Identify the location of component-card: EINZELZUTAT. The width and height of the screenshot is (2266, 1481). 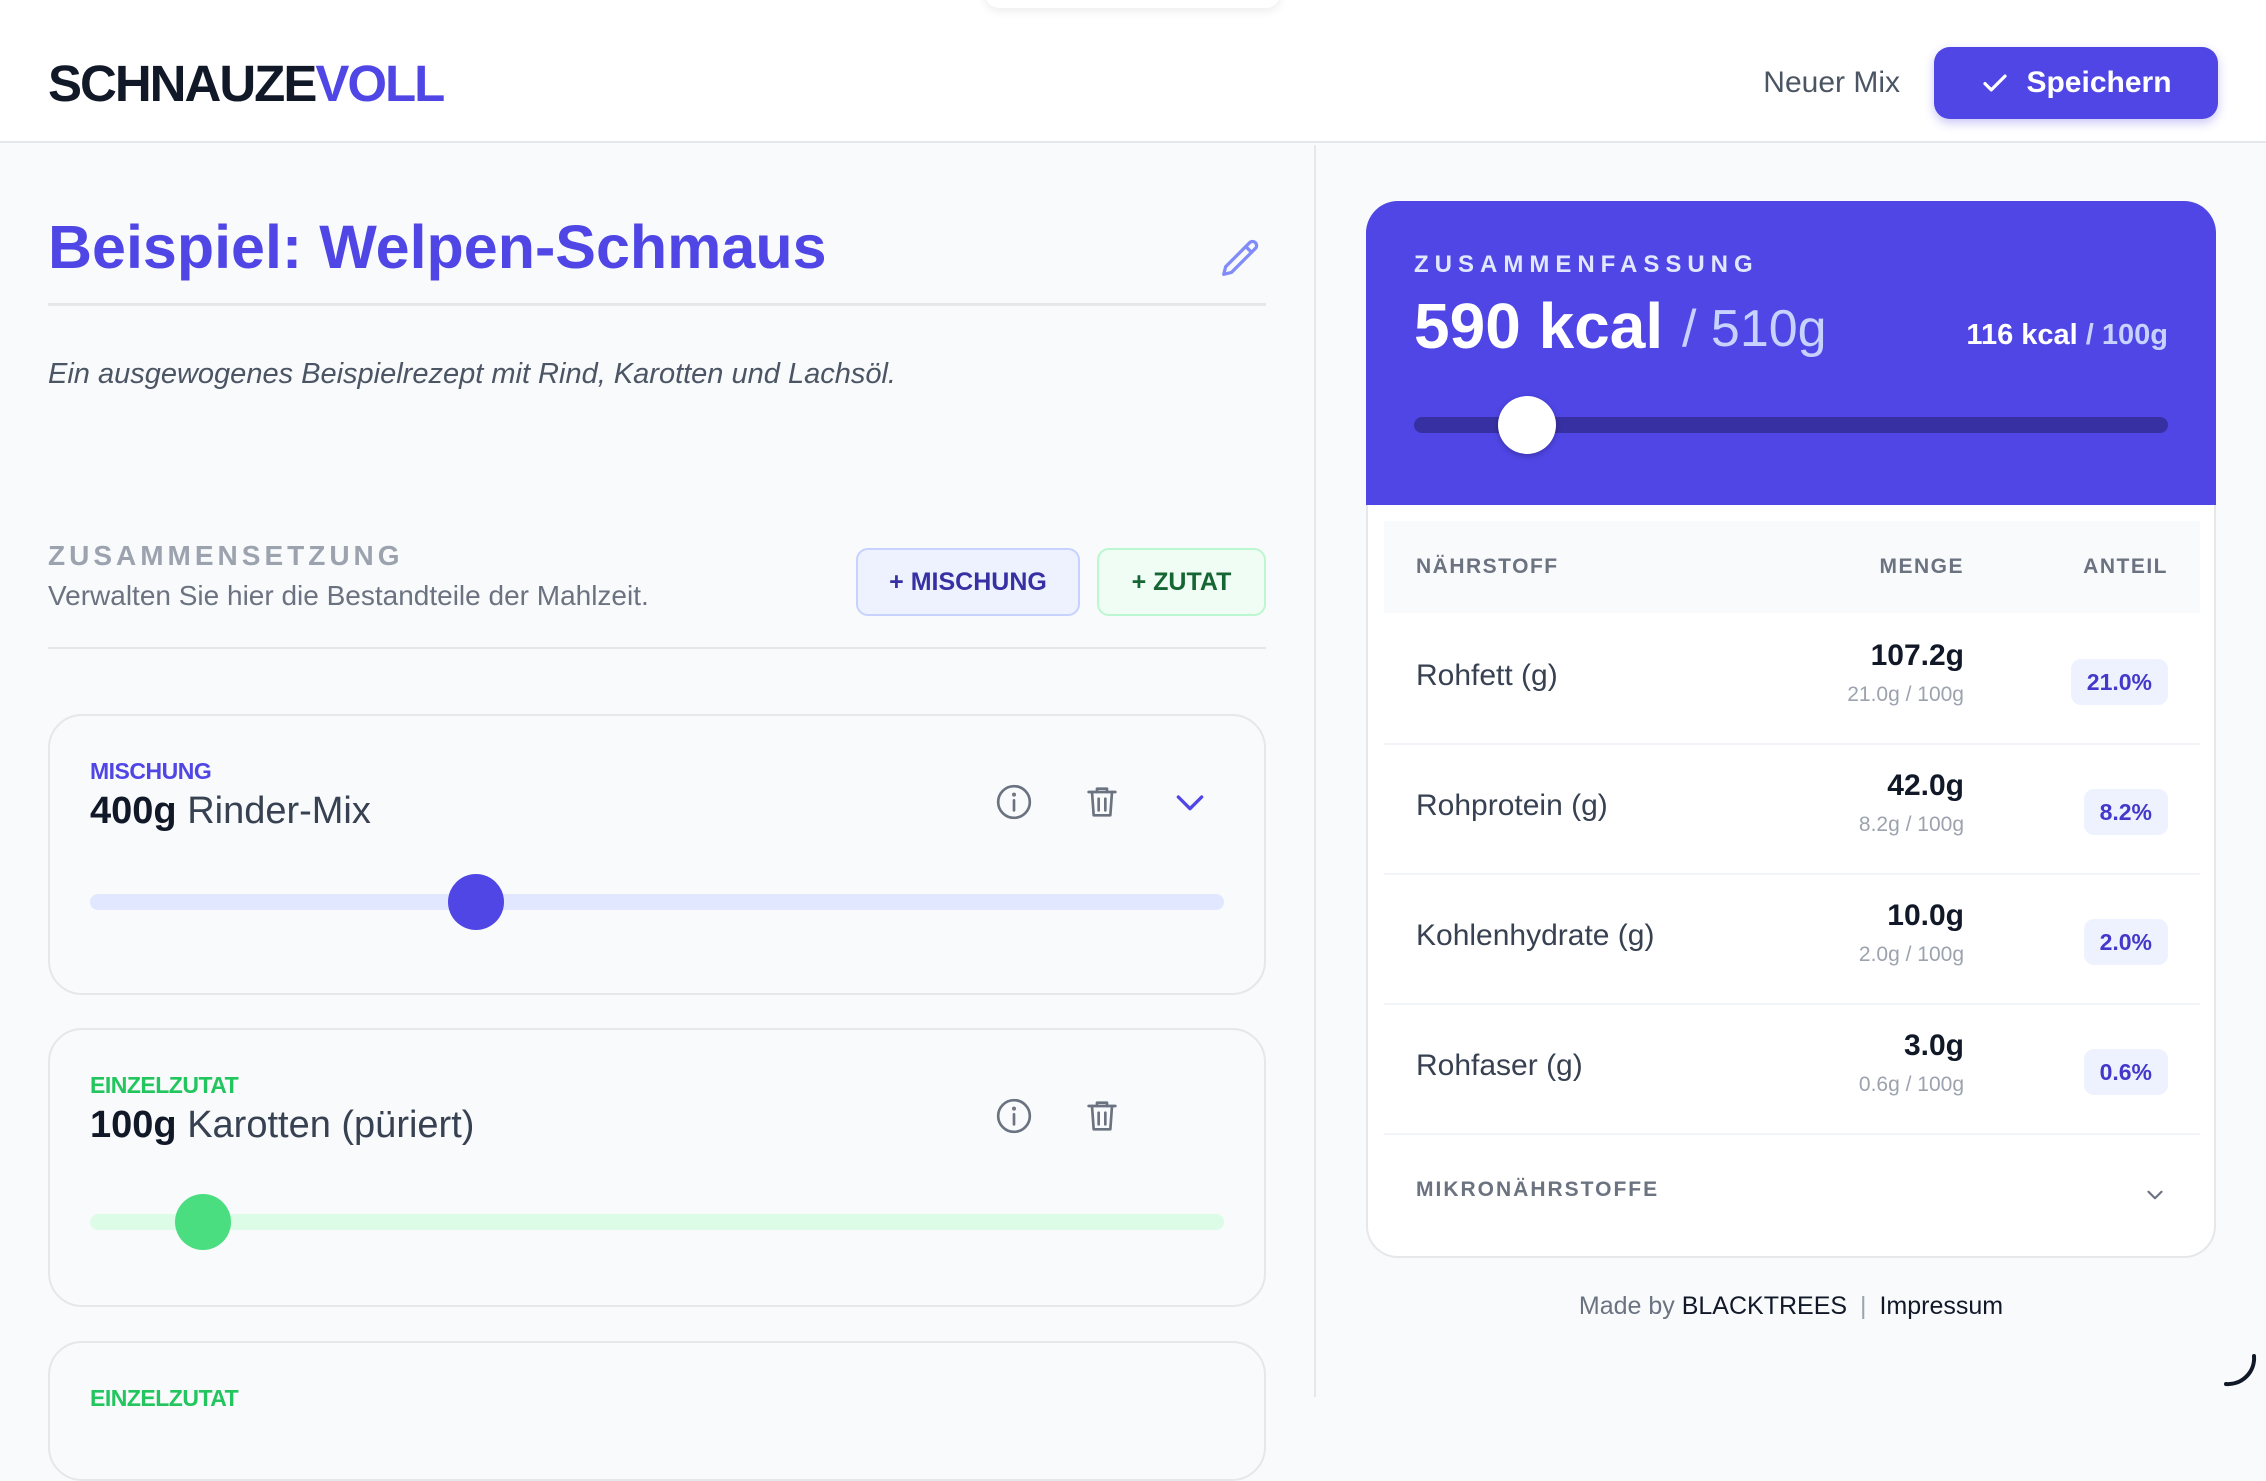
(657, 1411).